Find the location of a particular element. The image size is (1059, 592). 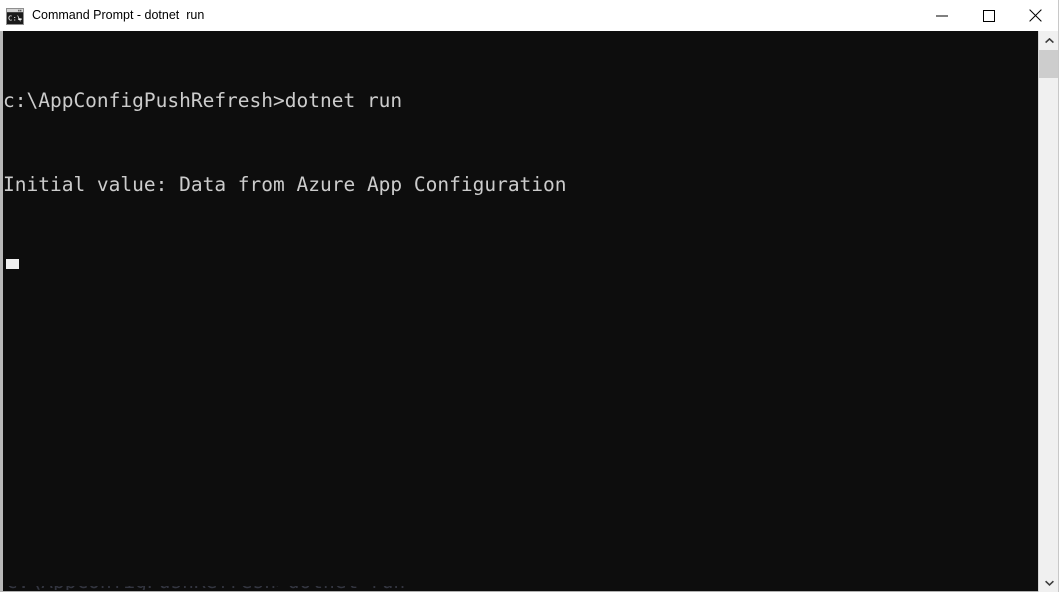

title-bar-spacer is located at coordinates (561, 15).